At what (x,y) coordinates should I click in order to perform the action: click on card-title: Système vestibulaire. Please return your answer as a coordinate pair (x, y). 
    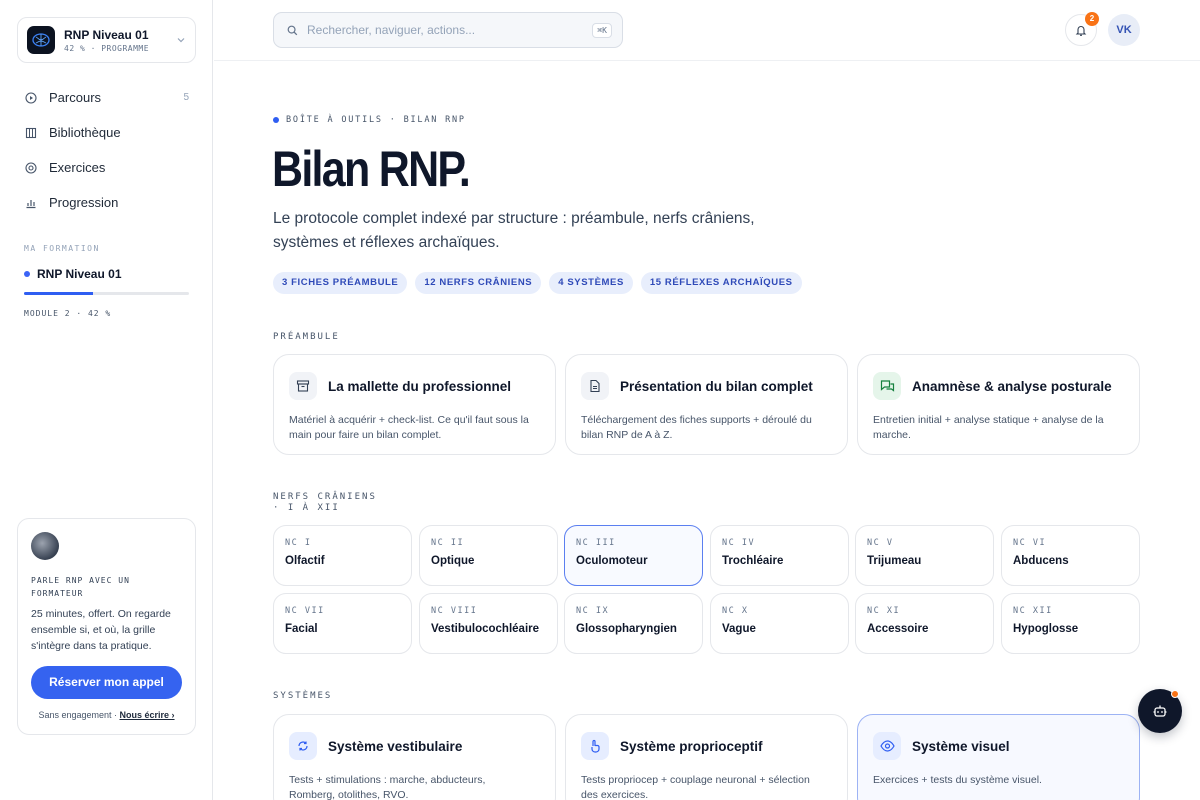
    Looking at the image, I should click on (395, 746).